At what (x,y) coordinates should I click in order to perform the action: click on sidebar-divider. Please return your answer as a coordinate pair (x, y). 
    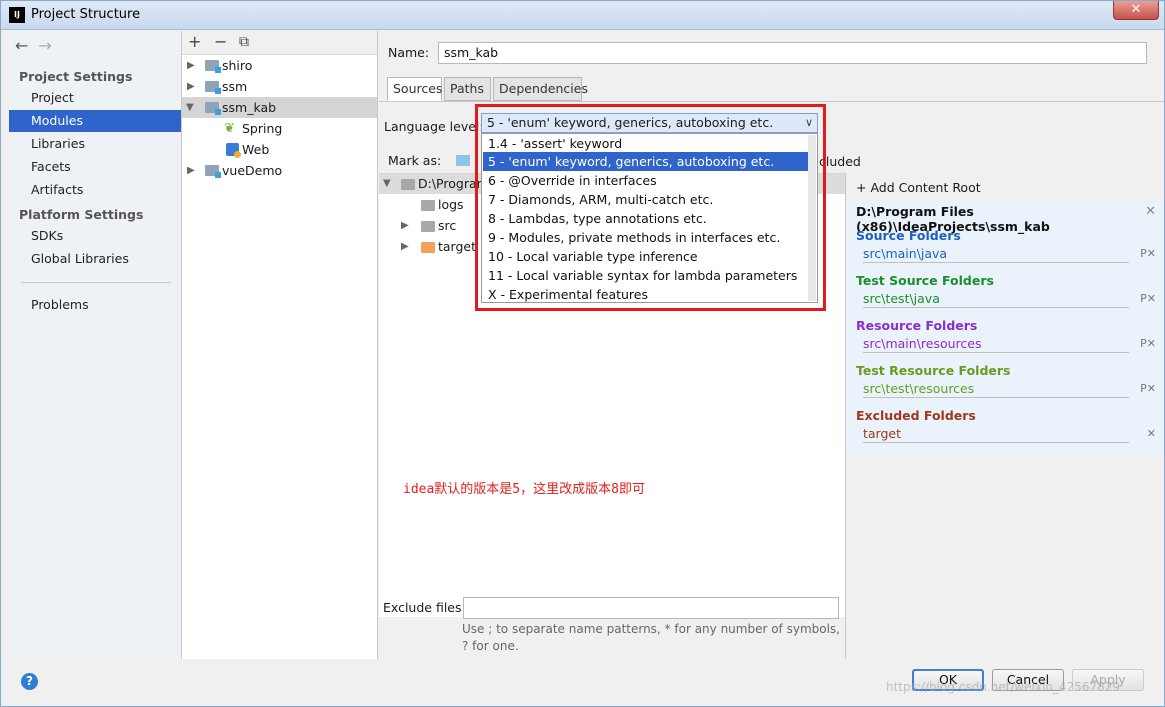
    Looking at the image, I should click on (96, 282).